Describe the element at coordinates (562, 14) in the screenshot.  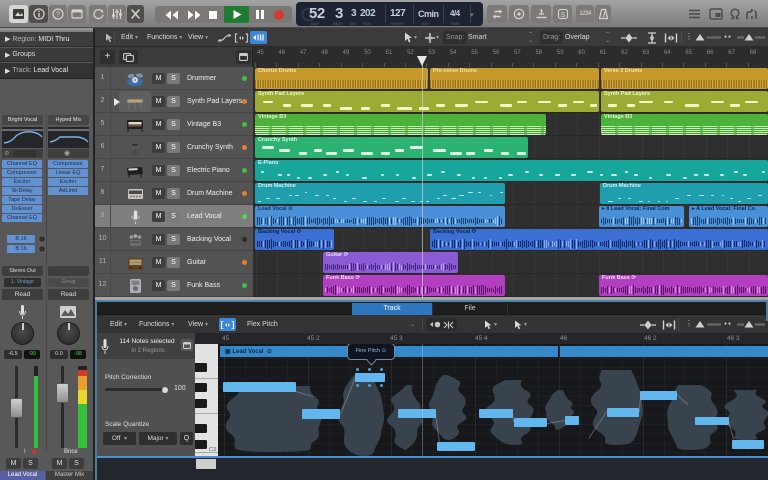
I see `svg-text: S` at that location.